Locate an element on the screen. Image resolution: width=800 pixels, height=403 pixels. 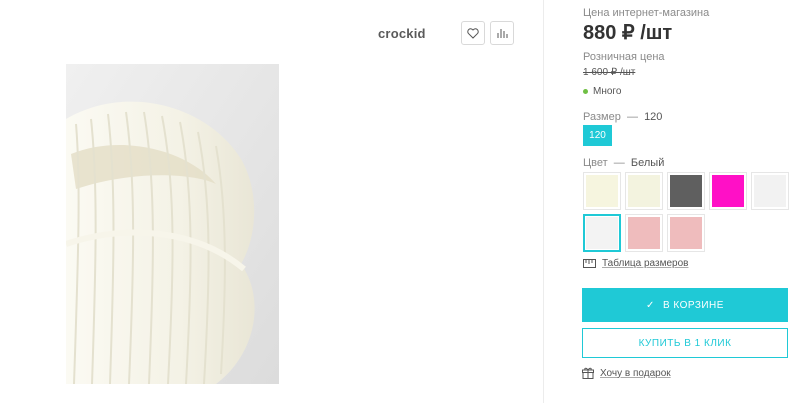
color-selected-value: Белый is located at coordinates (647, 163).